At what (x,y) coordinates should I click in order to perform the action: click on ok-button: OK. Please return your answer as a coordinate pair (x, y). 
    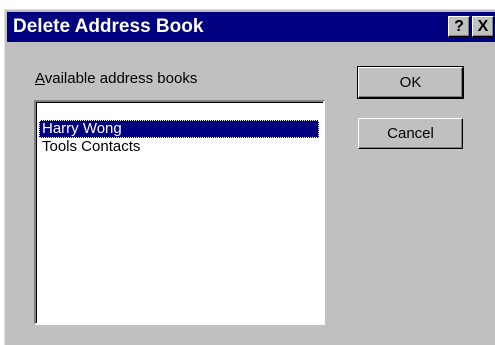
    Looking at the image, I should click on (410, 82).